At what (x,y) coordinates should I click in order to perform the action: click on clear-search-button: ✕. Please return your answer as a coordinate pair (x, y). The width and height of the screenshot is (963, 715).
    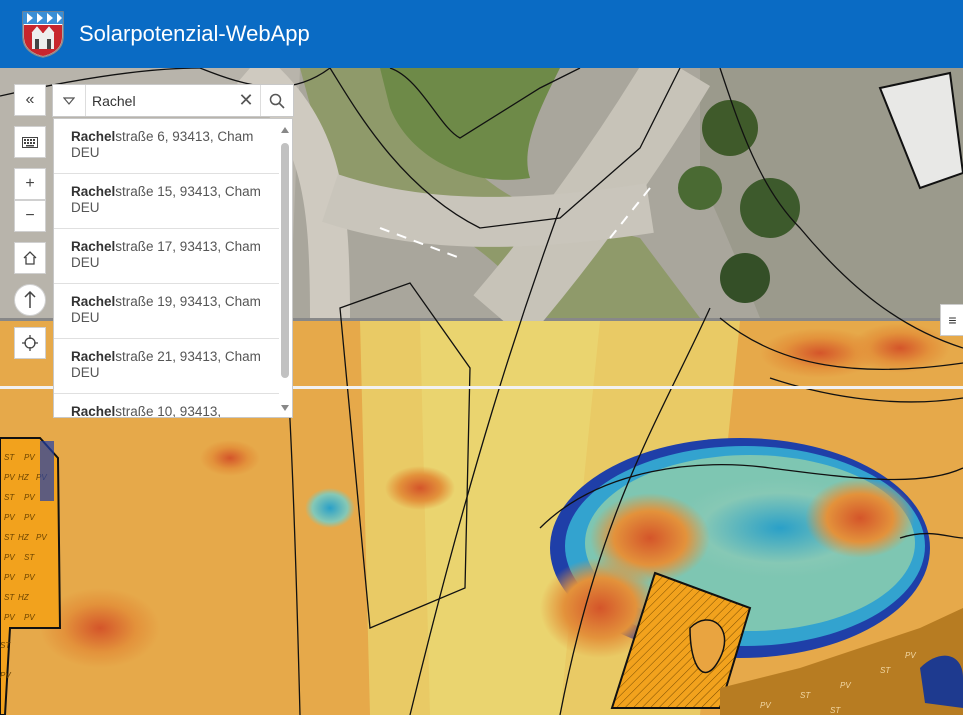
    Looking at the image, I should click on (246, 100).